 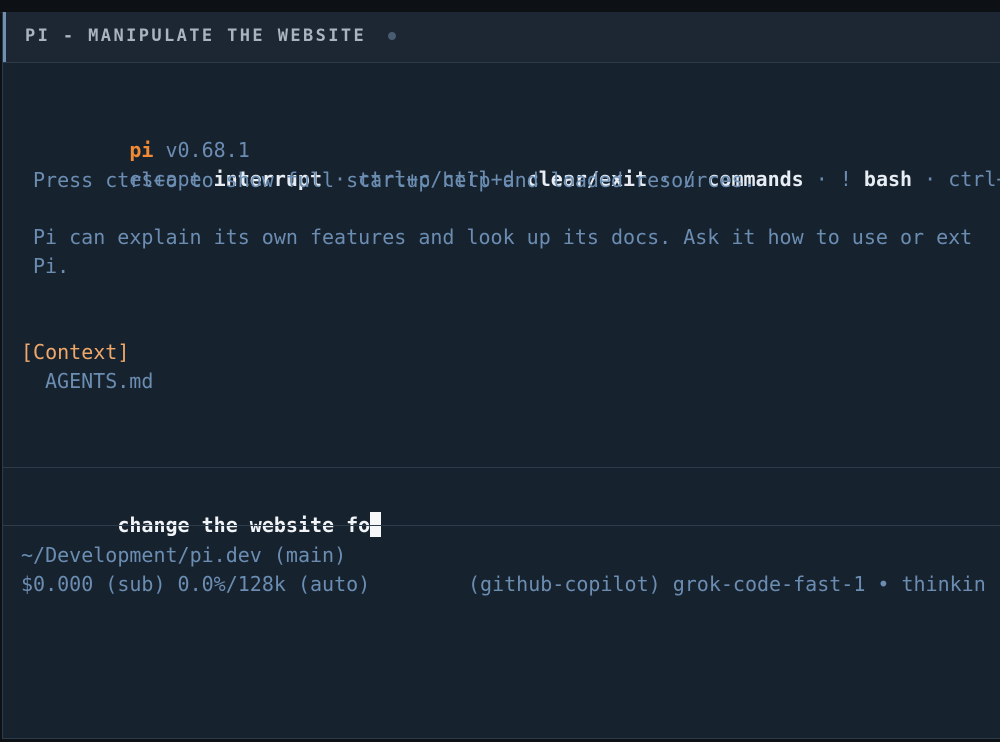 I want to click on context-file-item: AGENTS.md, so click(x=99, y=381).